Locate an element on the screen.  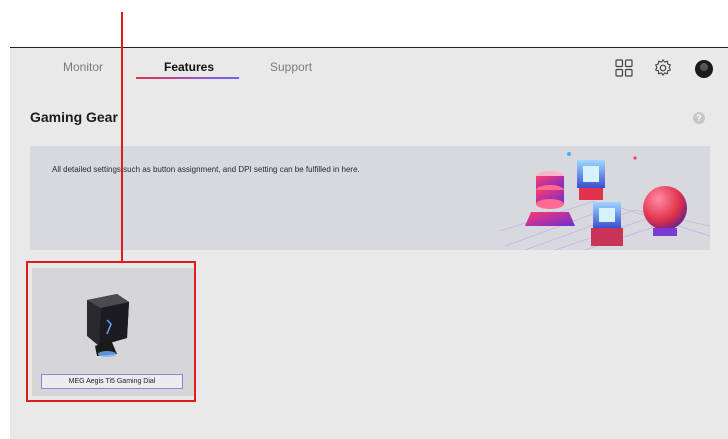
page-title: Gaming Gear is located at coordinates (74, 117).